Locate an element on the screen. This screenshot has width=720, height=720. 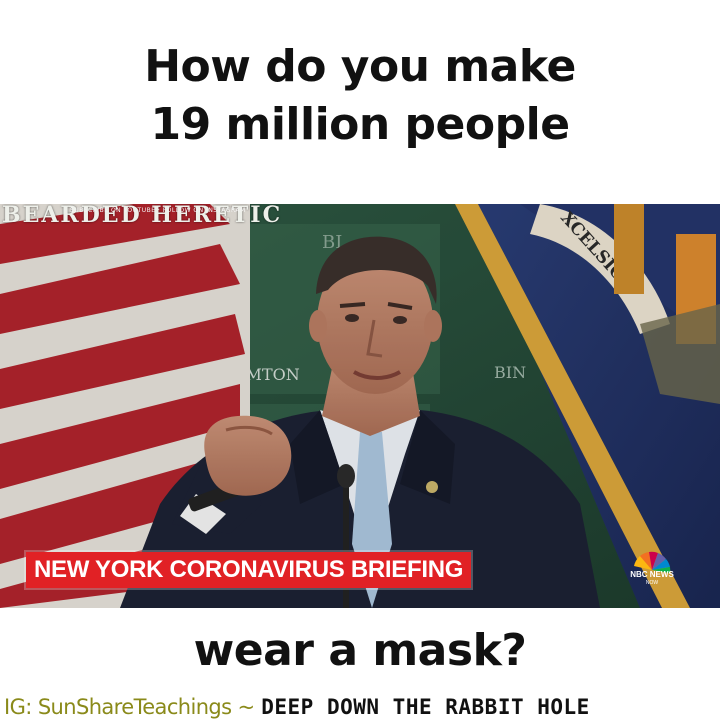
instagram-handle: IG: SunShareTeachings ~ is located at coordinates (129, 707).